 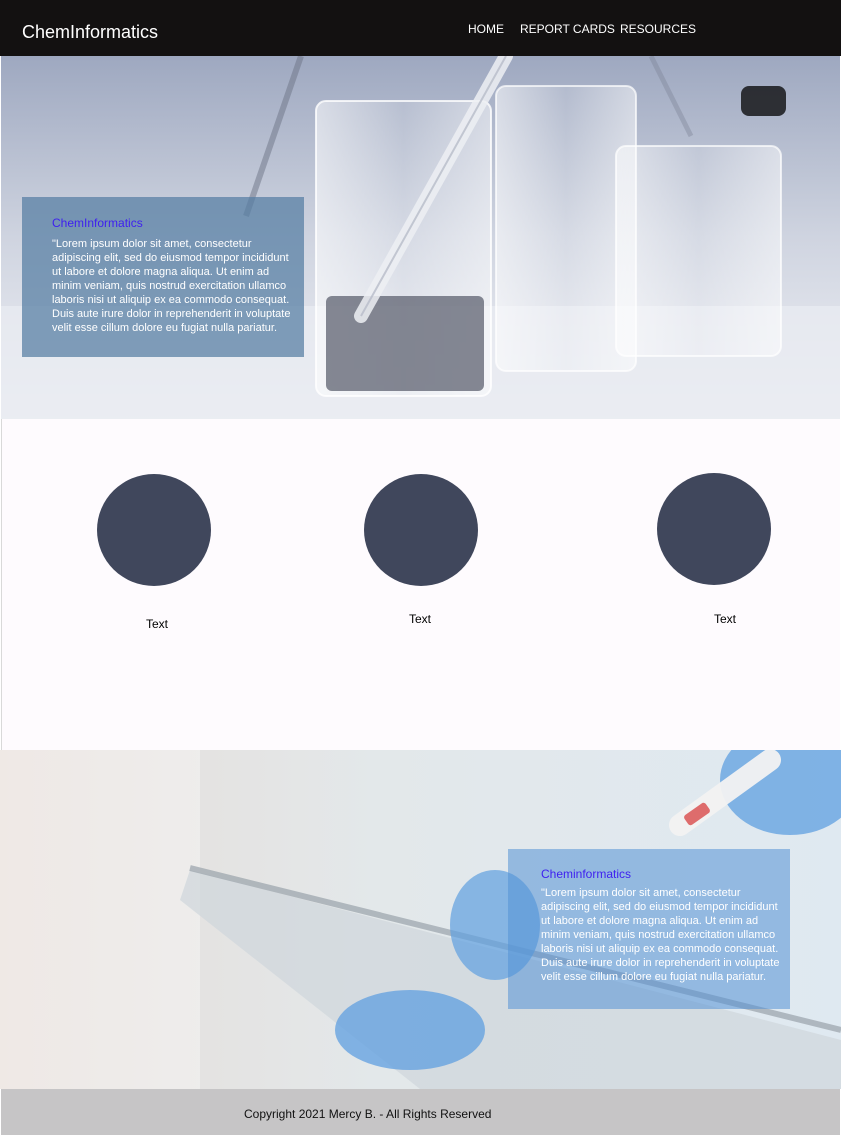 What do you see at coordinates (97, 223) in the screenshot?
I see `hero-panel-title: ChemInformatics` at bounding box center [97, 223].